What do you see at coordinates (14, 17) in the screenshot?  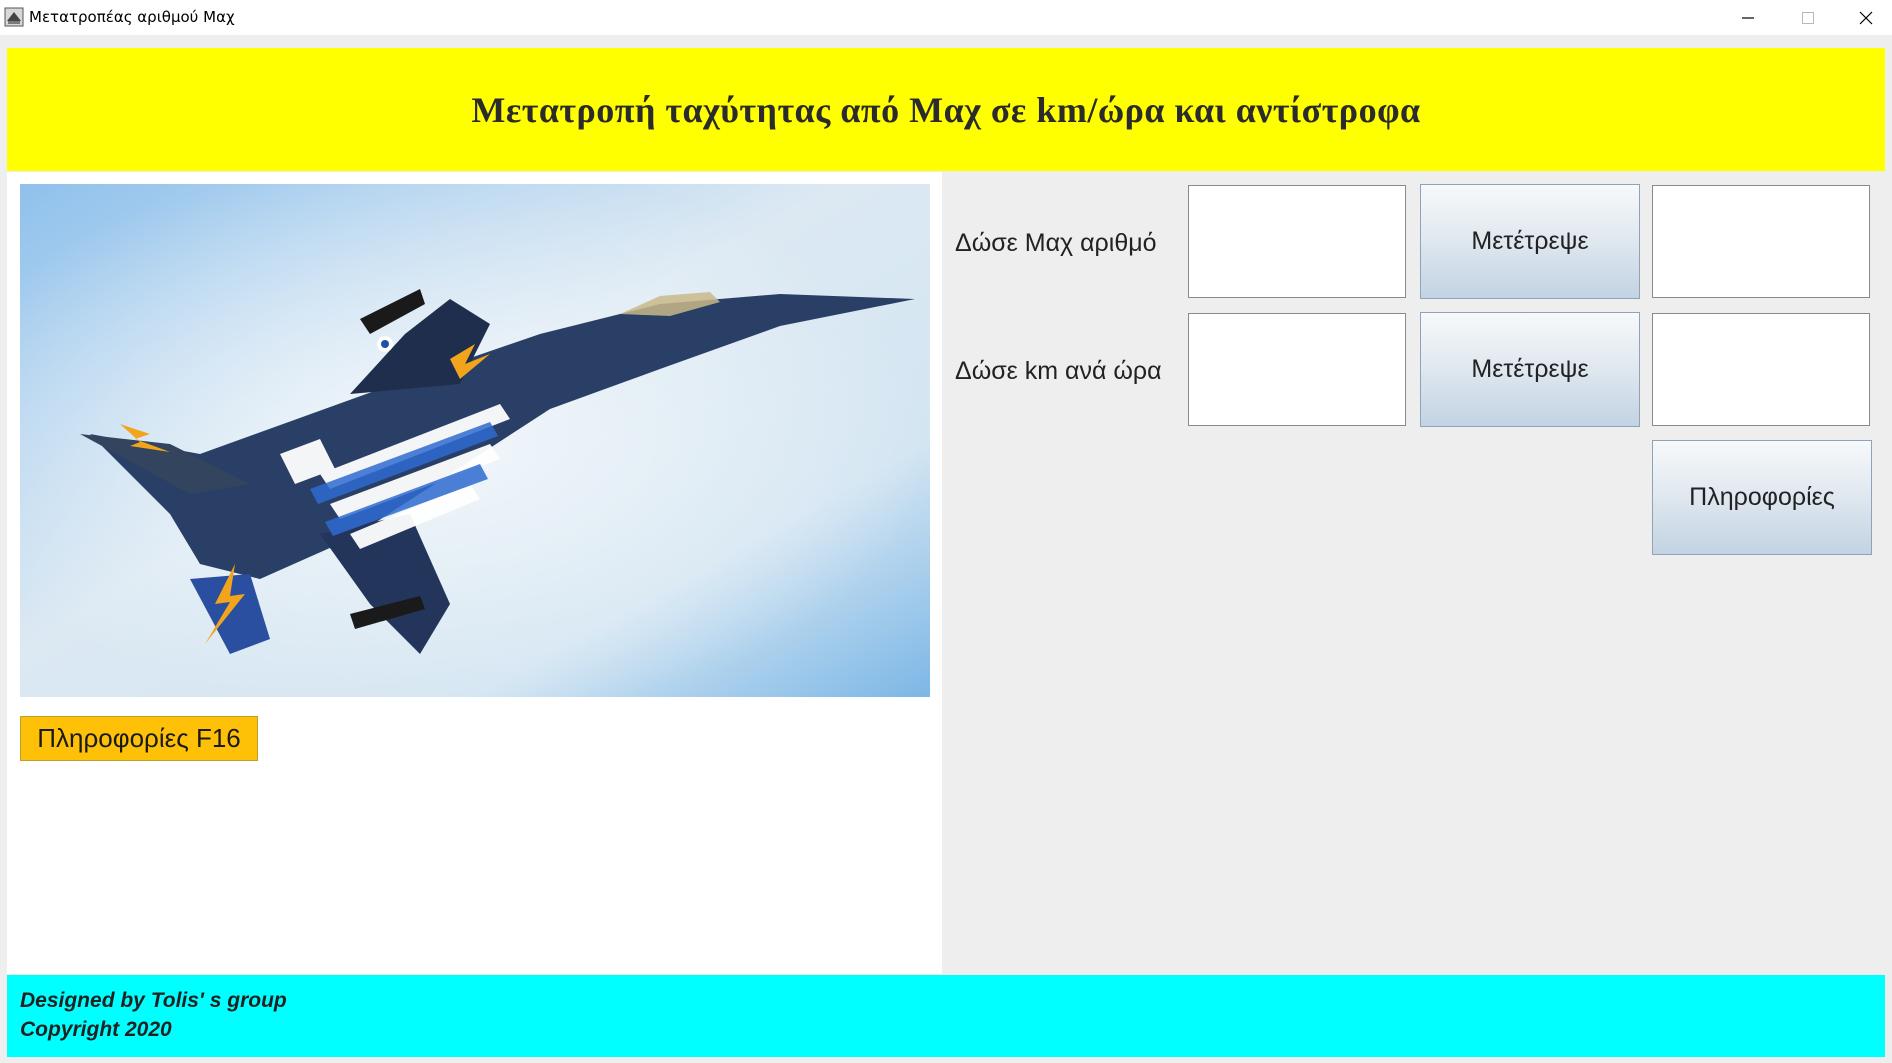 I see `app-icon` at bounding box center [14, 17].